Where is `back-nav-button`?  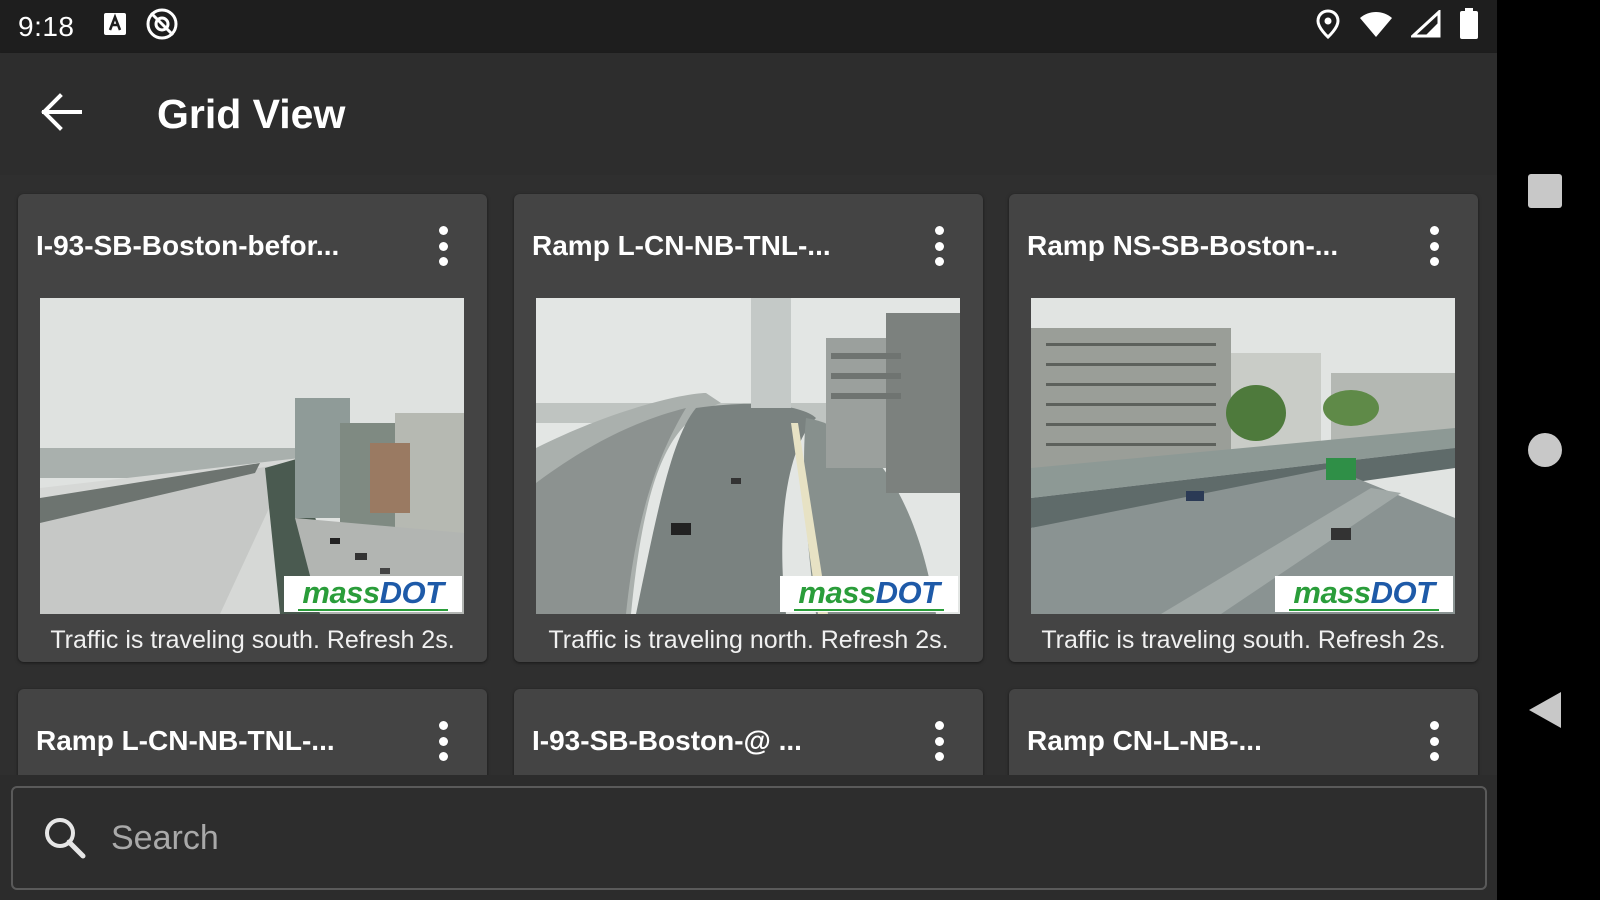
back-nav-button is located at coordinates (1545, 712).